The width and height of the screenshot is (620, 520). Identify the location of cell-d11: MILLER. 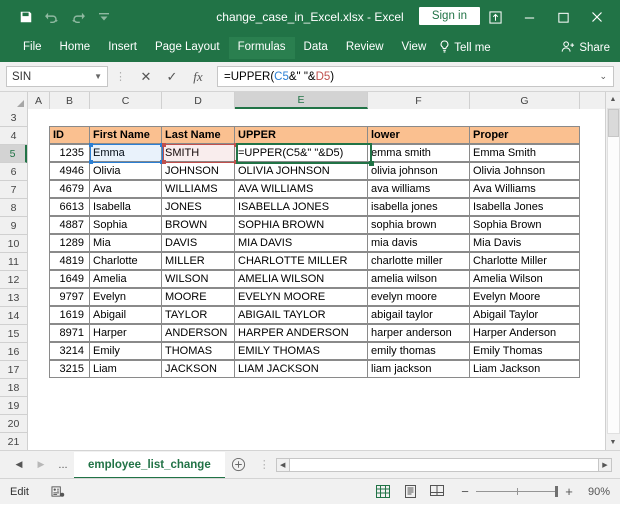
(198, 261).